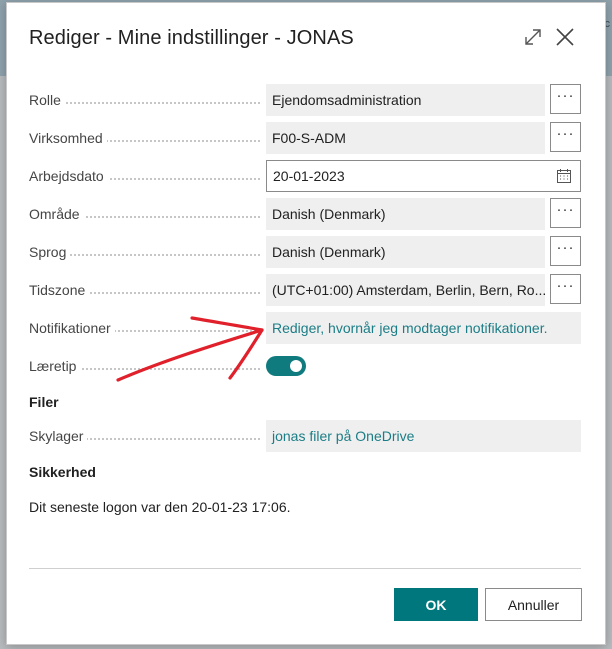 This screenshot has height=649, width=612. I want to click on row-arbejdsdato: Arbejdsdato 20-01-2023, so click(305, 176).